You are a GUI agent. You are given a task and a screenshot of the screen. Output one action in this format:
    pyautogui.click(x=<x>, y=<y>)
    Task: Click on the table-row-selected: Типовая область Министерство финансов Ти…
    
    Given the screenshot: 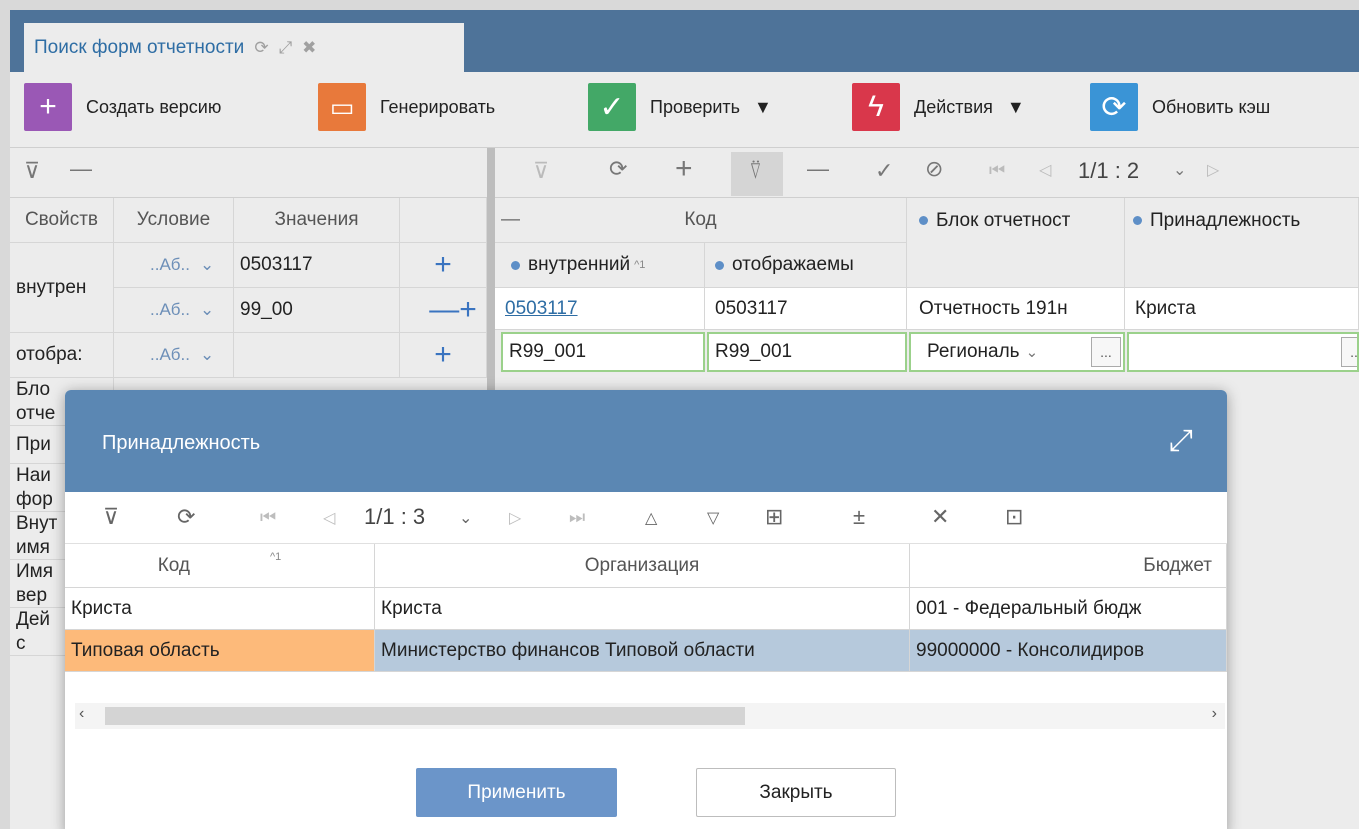 What is the action you would take?
    pyautogui.click(x=646, y=651)
    